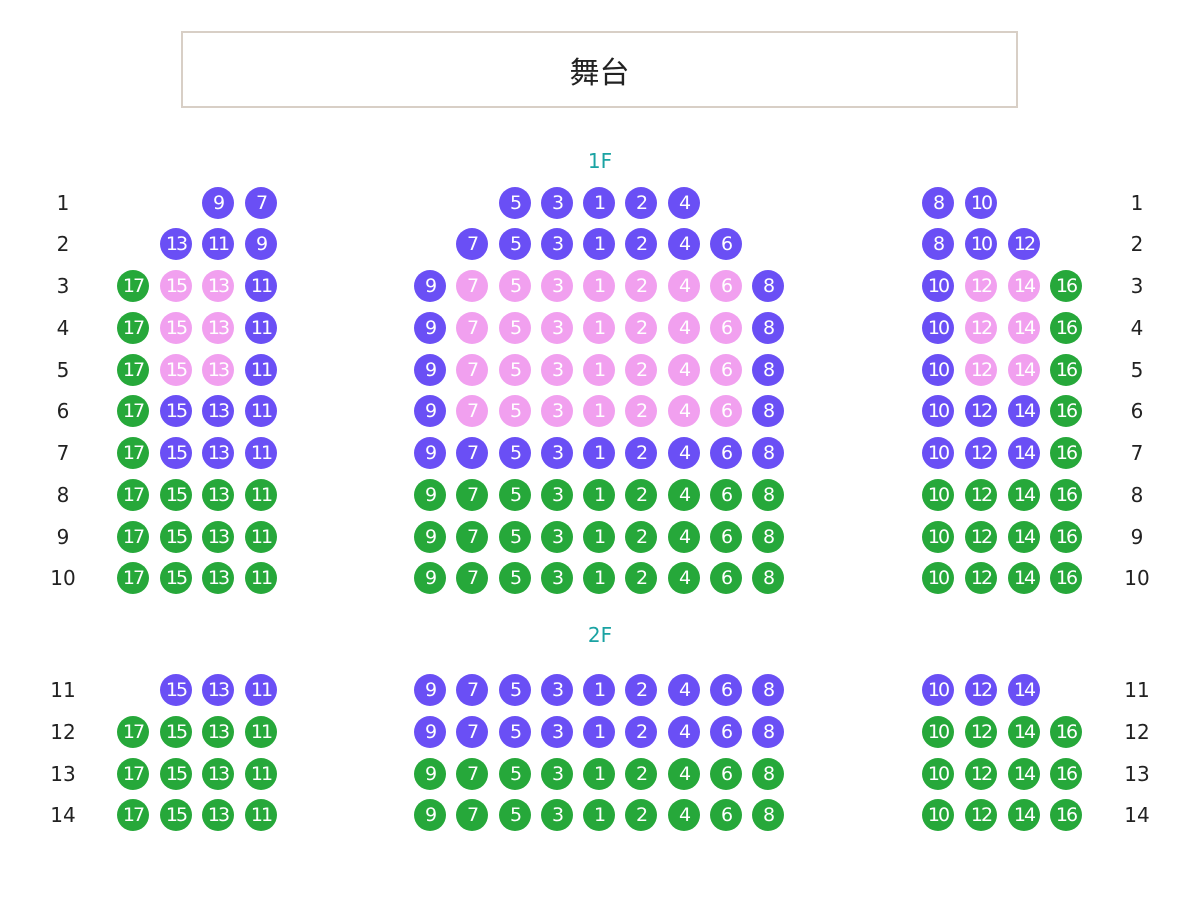 This screenshot has width=1200, height=900. What do you see at coordinates (938, 578) in the screenshot?
I see `seat-10-10: 10` at bounding box center [938, 578].